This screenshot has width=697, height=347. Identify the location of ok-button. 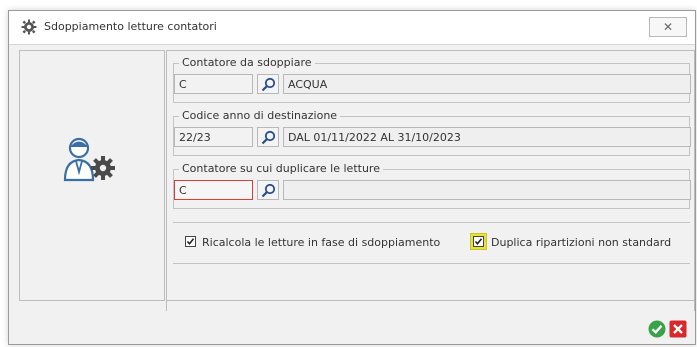
(657, 329).